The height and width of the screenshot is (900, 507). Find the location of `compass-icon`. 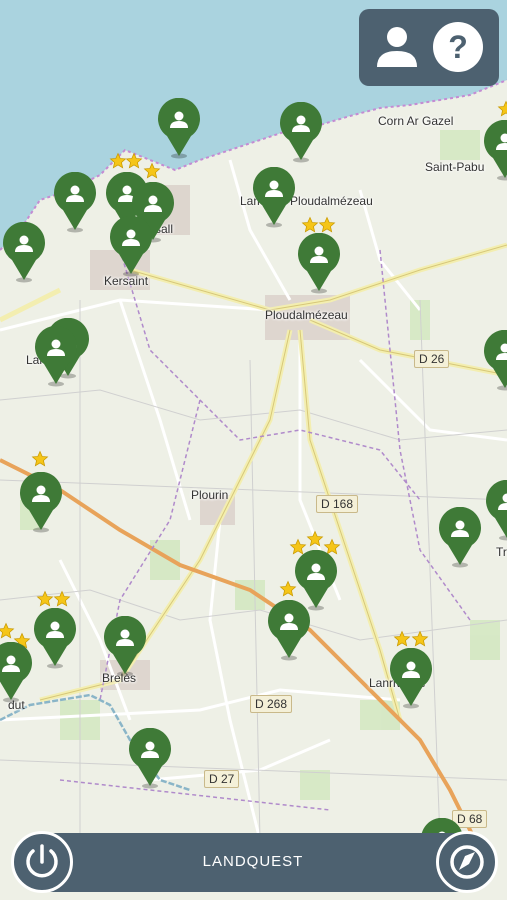

compass-icon is located at coordinates (467, 862).